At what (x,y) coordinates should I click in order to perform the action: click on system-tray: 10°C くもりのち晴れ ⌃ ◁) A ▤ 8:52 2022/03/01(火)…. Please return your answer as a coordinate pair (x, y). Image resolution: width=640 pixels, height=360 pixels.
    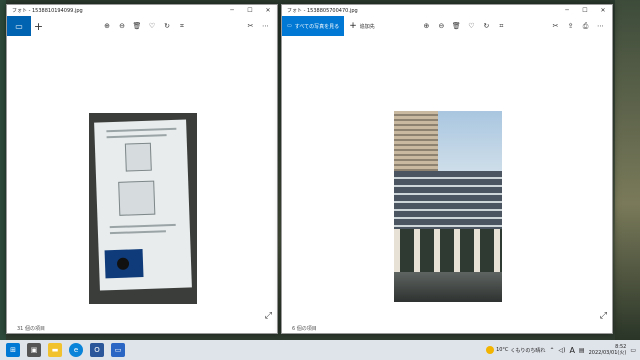
    Looking at the image, I should click on (563, 350).